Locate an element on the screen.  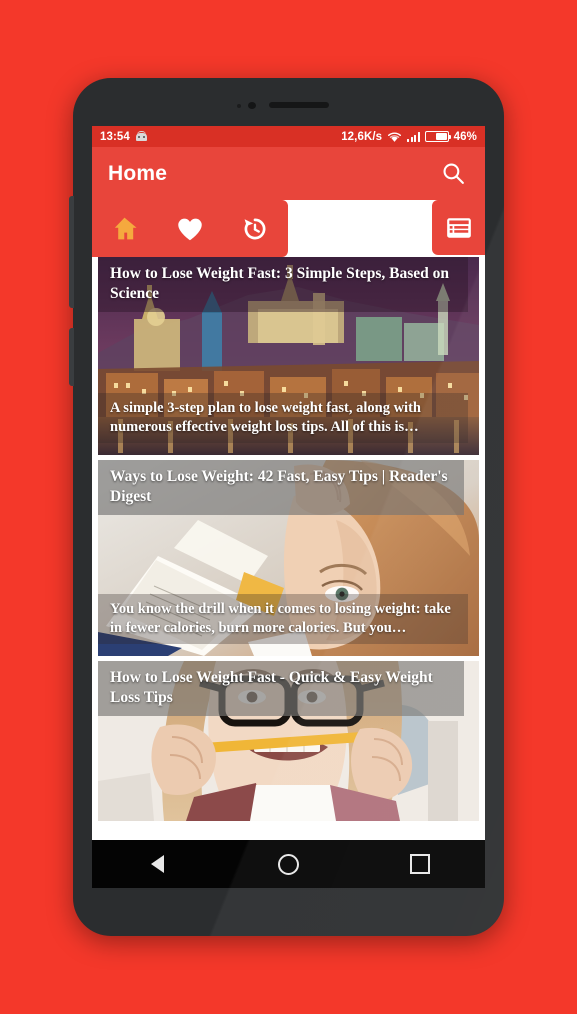
tab-history is located at coordinates (255, 228).